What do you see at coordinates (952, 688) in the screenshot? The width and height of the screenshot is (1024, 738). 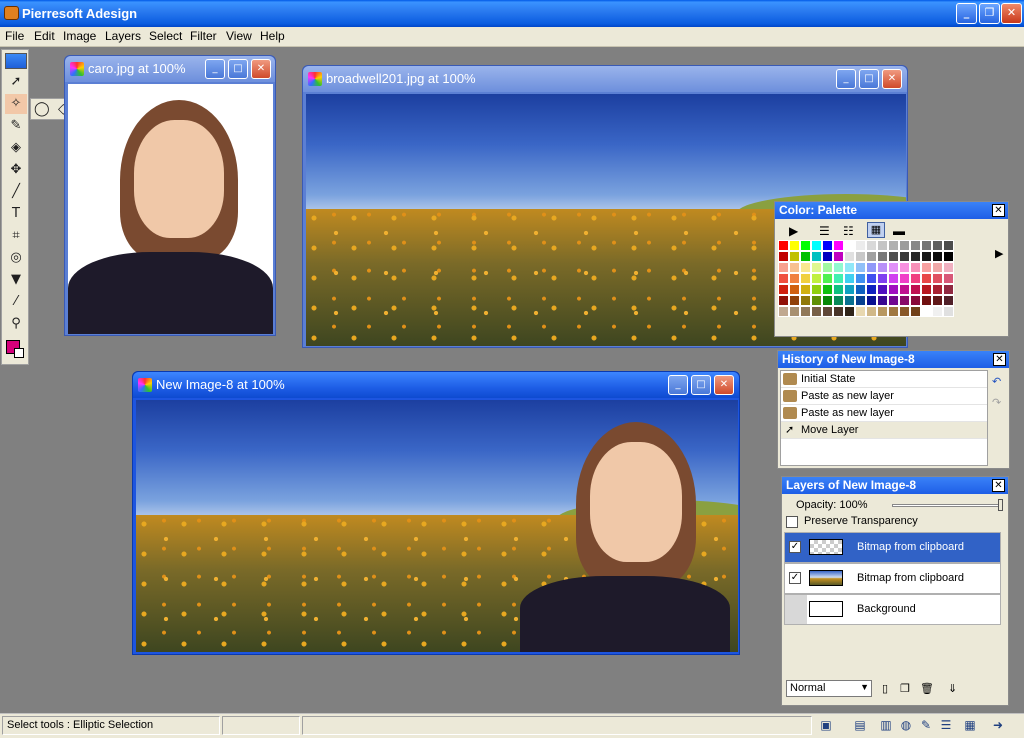 I see `merge-layer-icon: ⇓` at bounding box center [952, 688].